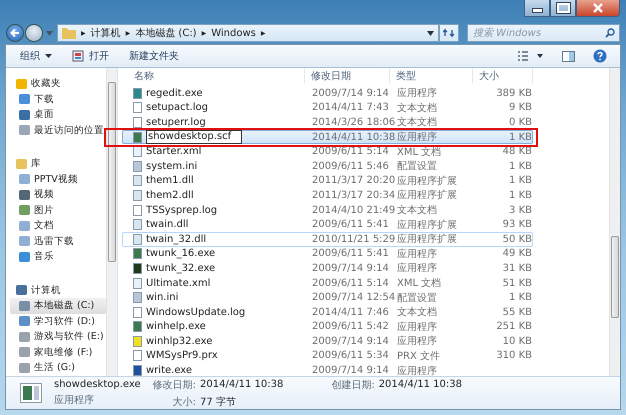 This screenshot has width=626, height=415. Describe the element at coordinates (166, 33) in the screenshot. I see `breadcrumb: 本地磁盘 (C:)` at that location.